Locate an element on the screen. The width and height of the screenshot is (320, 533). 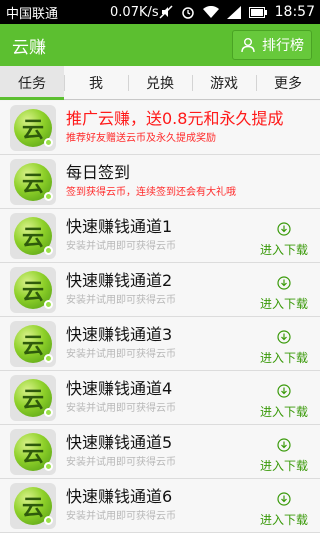
promote-task-row: 云 推广云赚，送0.8元和永久提成 推荐好友赠送云币及永久提成奖励 is located at coordinates (160, 128).